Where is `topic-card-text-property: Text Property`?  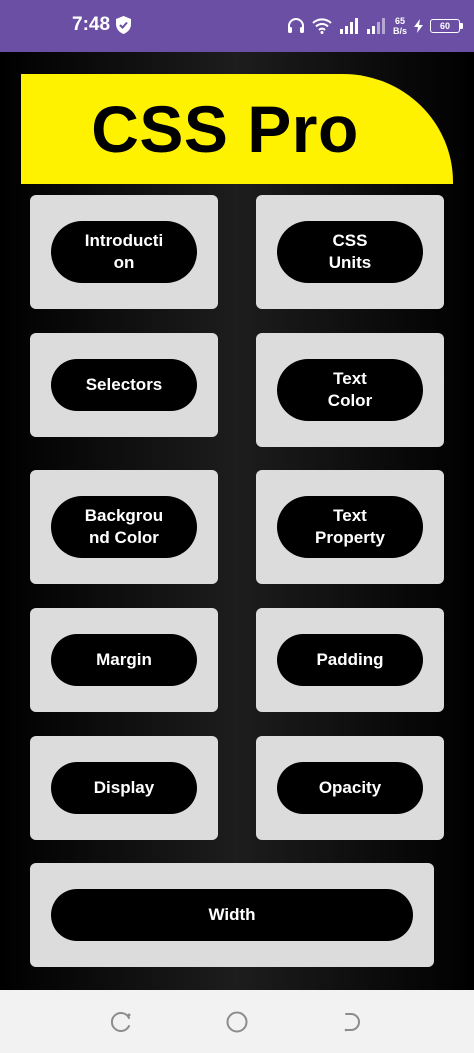
topic-card-text-property: Text Property is located at coordinates (350, 527).